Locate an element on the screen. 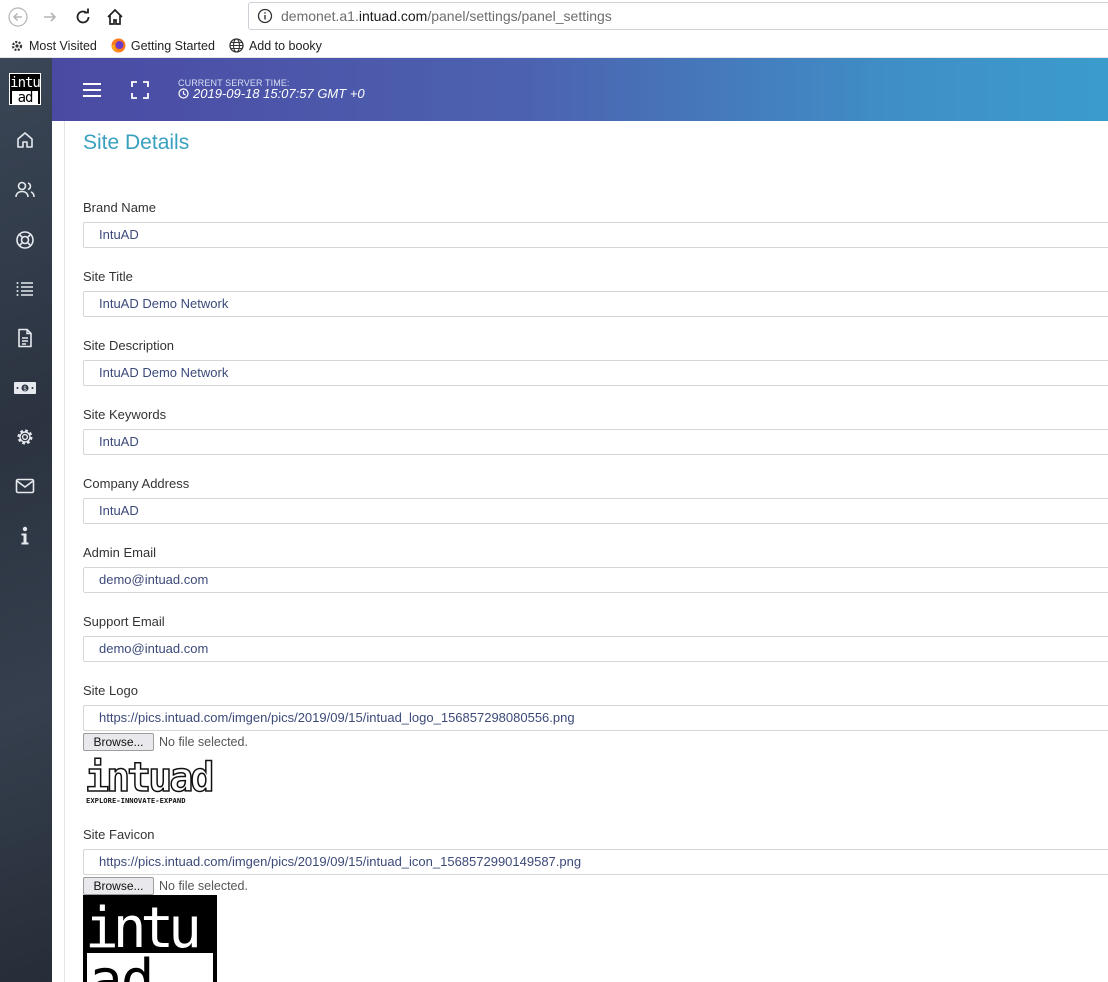 The image size is (1108, 982). brand-name-label: Brand Name is located at coordinates (119, 207).